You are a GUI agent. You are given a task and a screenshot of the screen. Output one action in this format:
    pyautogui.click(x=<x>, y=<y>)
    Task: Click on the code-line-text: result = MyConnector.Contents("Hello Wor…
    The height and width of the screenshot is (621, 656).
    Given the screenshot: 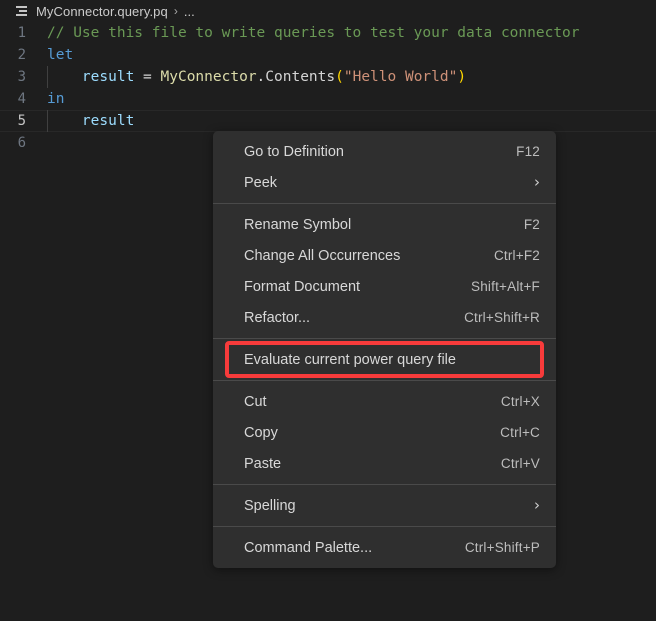 What is the action you would take?
    pyautogui.click(x=351, y=77)
    